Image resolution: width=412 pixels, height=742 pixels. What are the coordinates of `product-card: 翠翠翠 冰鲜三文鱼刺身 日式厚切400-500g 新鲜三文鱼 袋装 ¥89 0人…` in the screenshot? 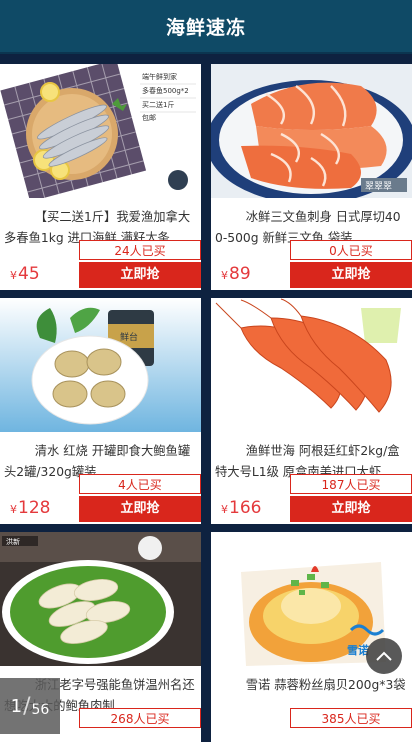 It's located at (311, 177).